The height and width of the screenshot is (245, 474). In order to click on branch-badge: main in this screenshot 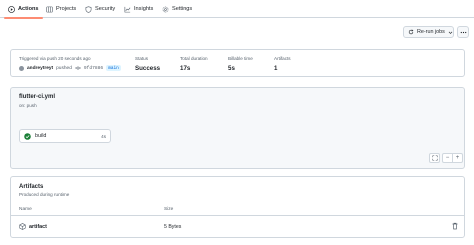, I will do `click(113, 68)`.